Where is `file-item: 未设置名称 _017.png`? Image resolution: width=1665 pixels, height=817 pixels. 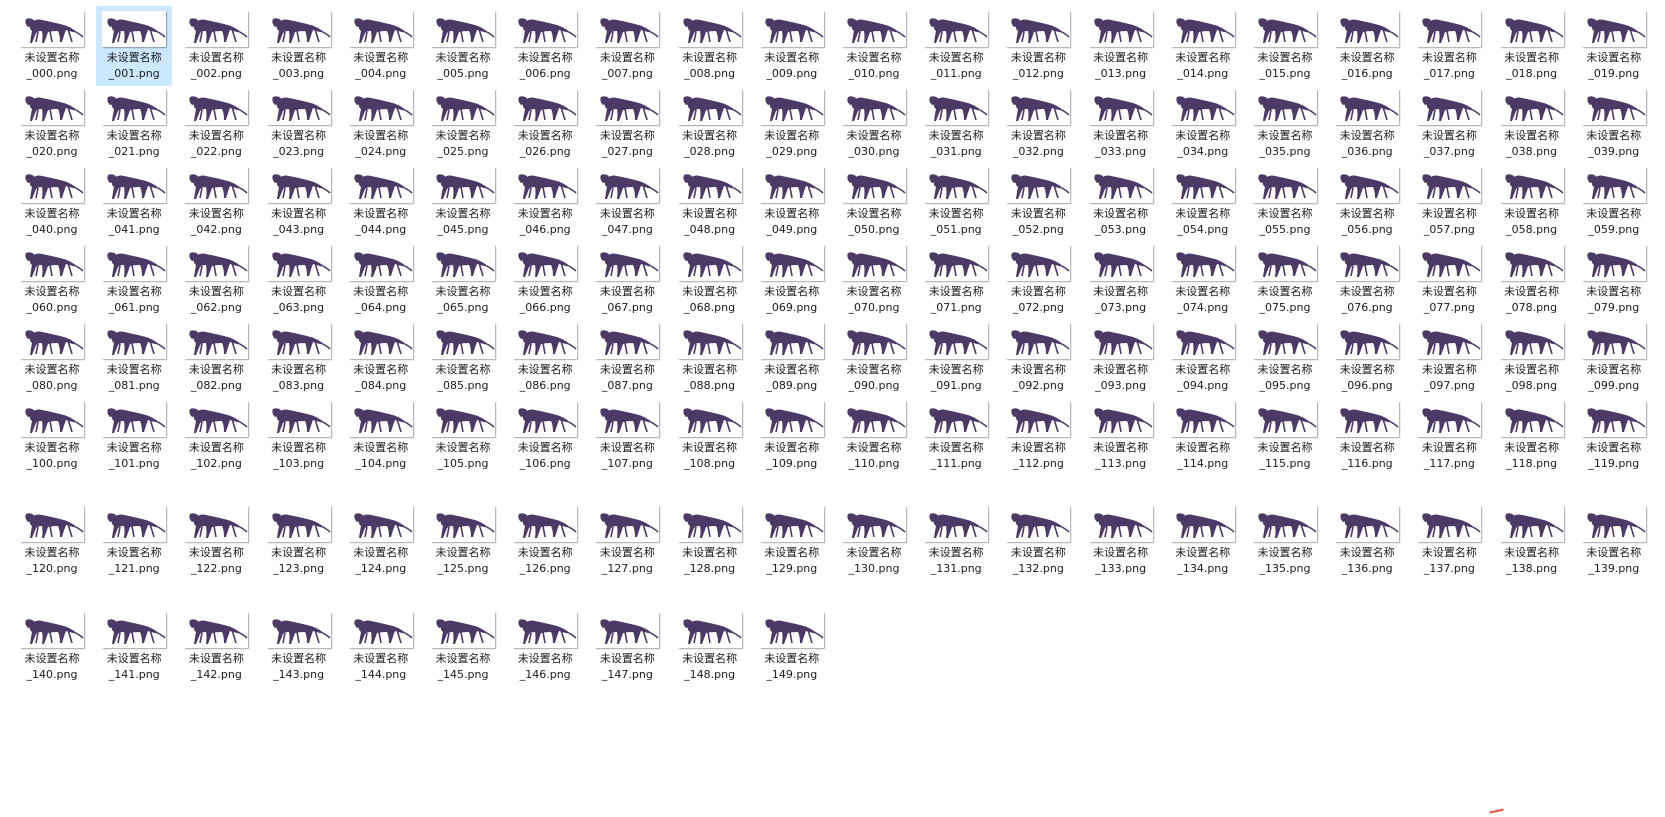
file-item: 未设置名称 _017.png is located at coordinates (1449, 46).